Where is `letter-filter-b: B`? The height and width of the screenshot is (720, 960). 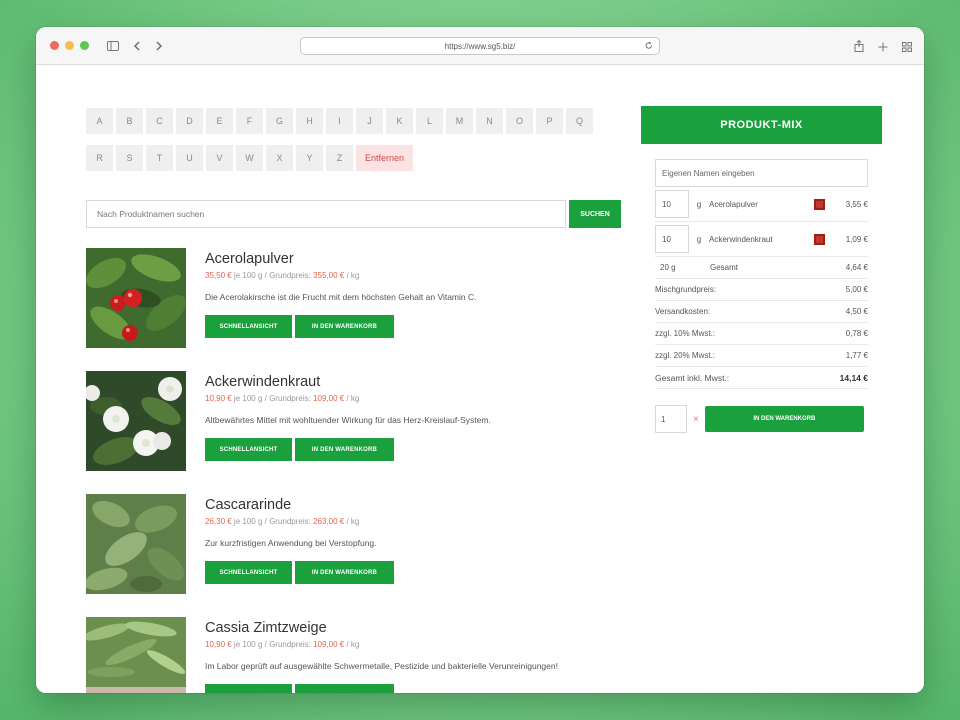
letter-filter-b: B is located at coordinates (129, 121).